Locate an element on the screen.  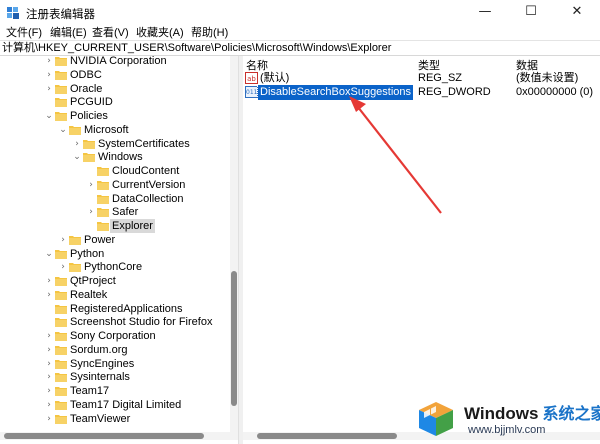
tree-node: PCGUID is located at coordinates (115, 102).